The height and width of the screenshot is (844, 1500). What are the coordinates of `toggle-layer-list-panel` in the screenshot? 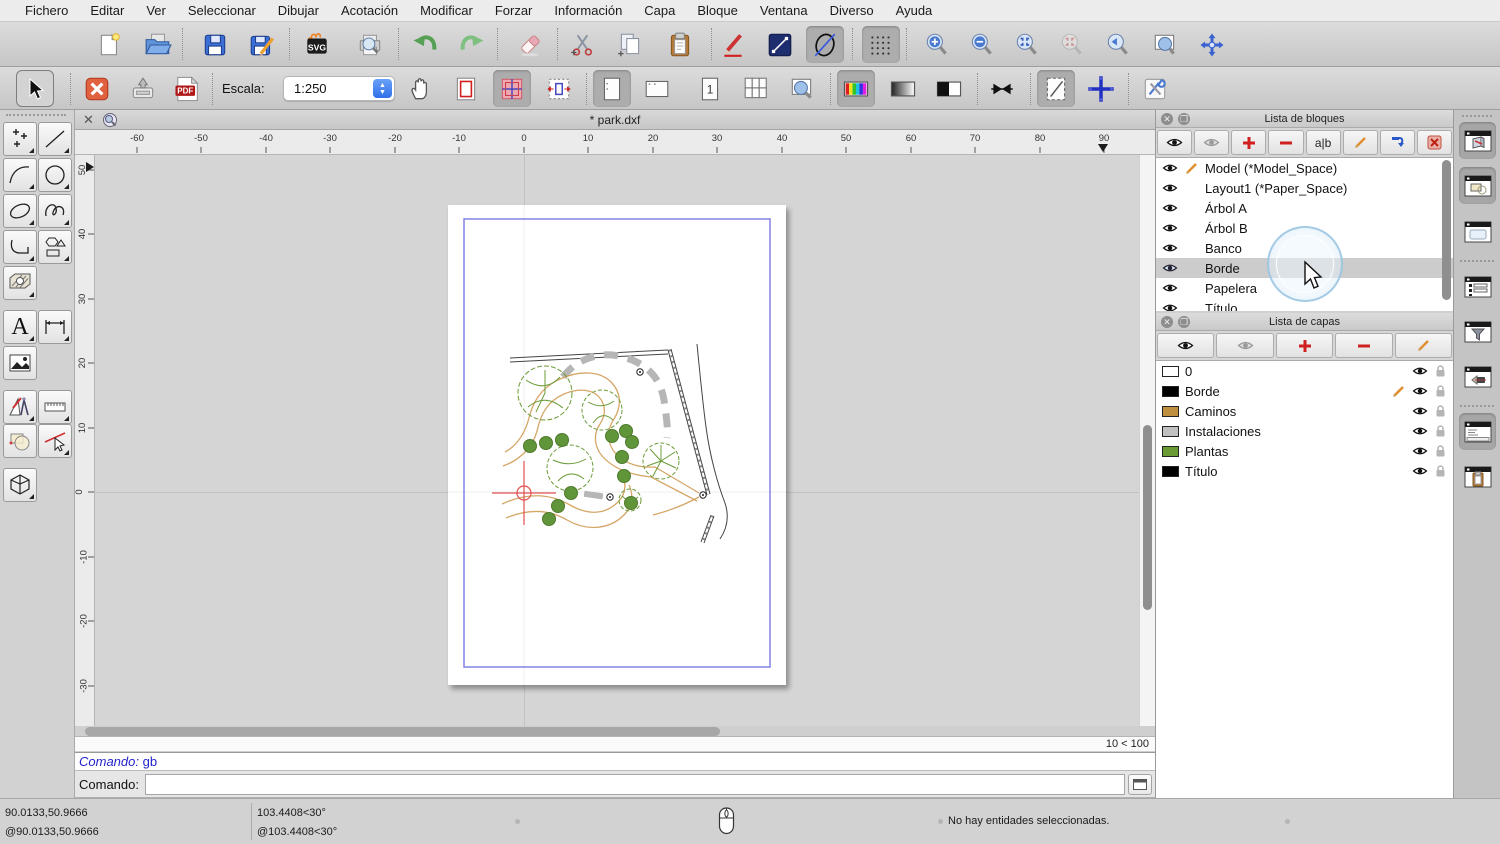 It's located at (1477, 185).